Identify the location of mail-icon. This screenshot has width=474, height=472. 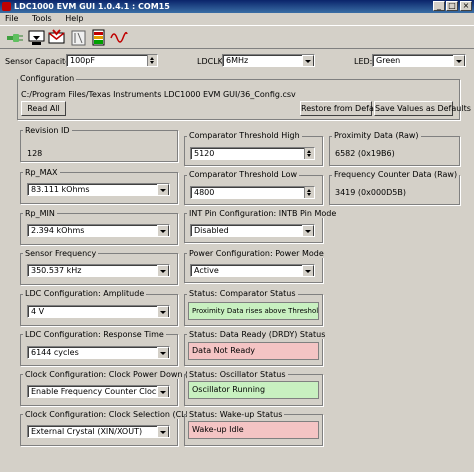
(55, 36).